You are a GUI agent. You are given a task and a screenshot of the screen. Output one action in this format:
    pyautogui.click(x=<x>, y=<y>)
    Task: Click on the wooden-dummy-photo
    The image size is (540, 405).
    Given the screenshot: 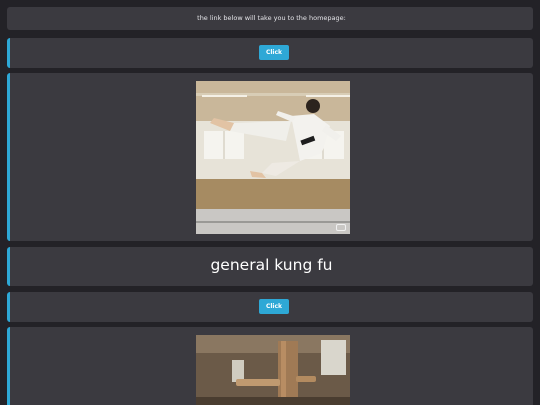 What is the action you would take?
    pyautogui.click(x=273, y=370)
    